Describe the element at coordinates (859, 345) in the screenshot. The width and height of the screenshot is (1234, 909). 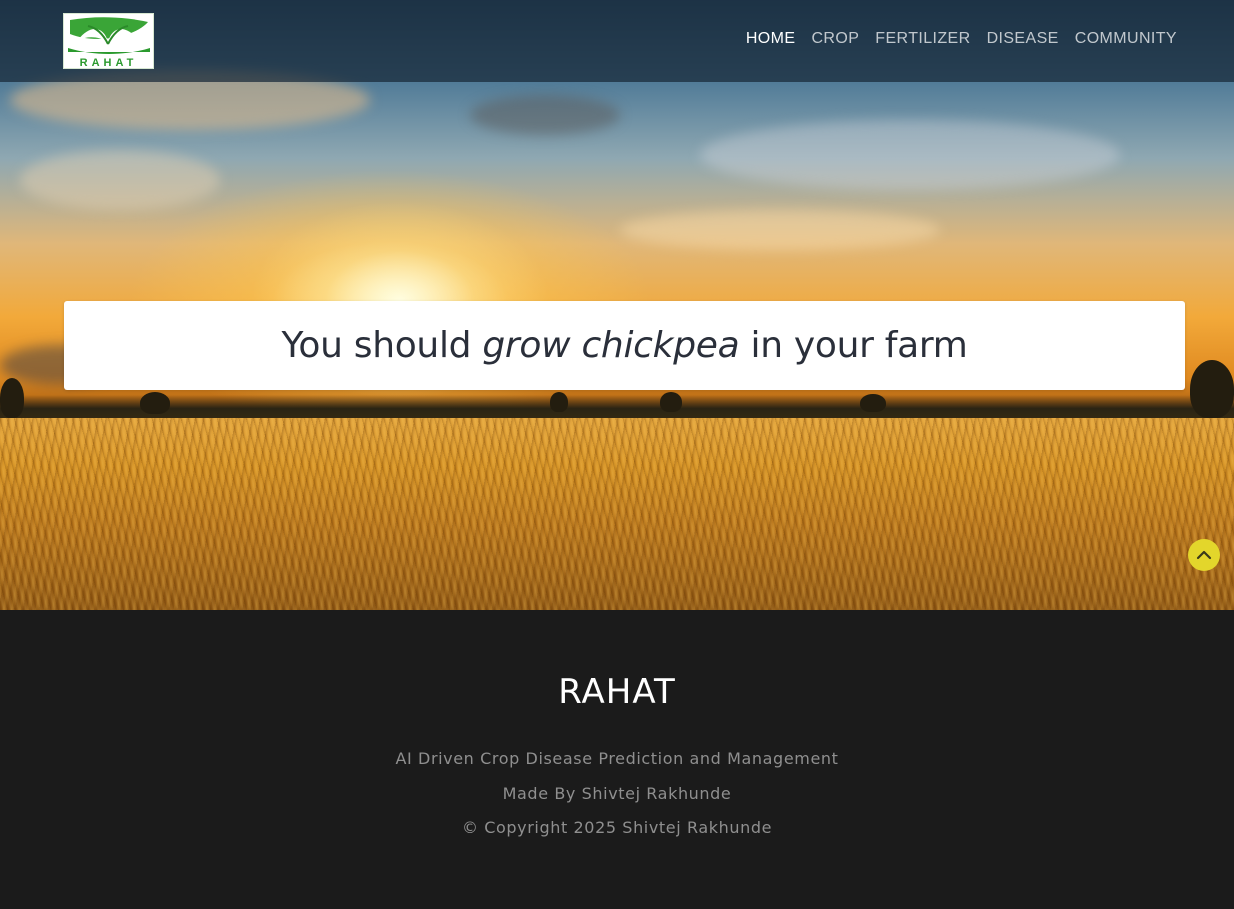
I see `result-suffix: in your farm` at that location.